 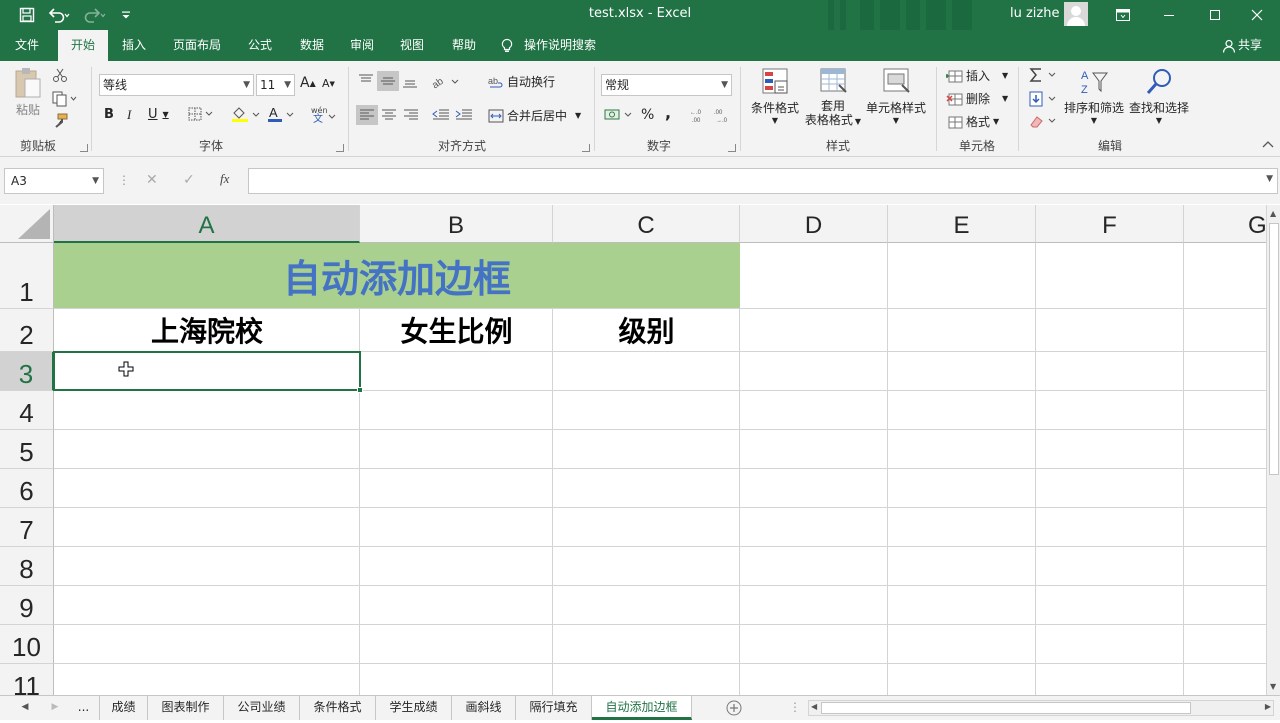 What do you see at coordinates (197, 45) in the screenshot?
I see `tab-page-layout: 页面布局` at bounding box center [197, 45].